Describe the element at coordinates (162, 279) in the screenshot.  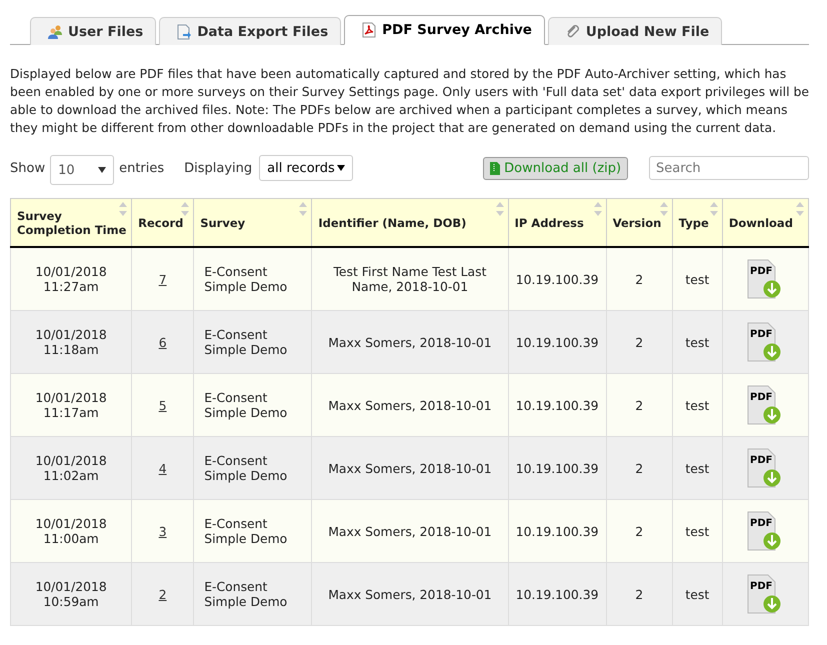
I see `record-link: 7` at that location.